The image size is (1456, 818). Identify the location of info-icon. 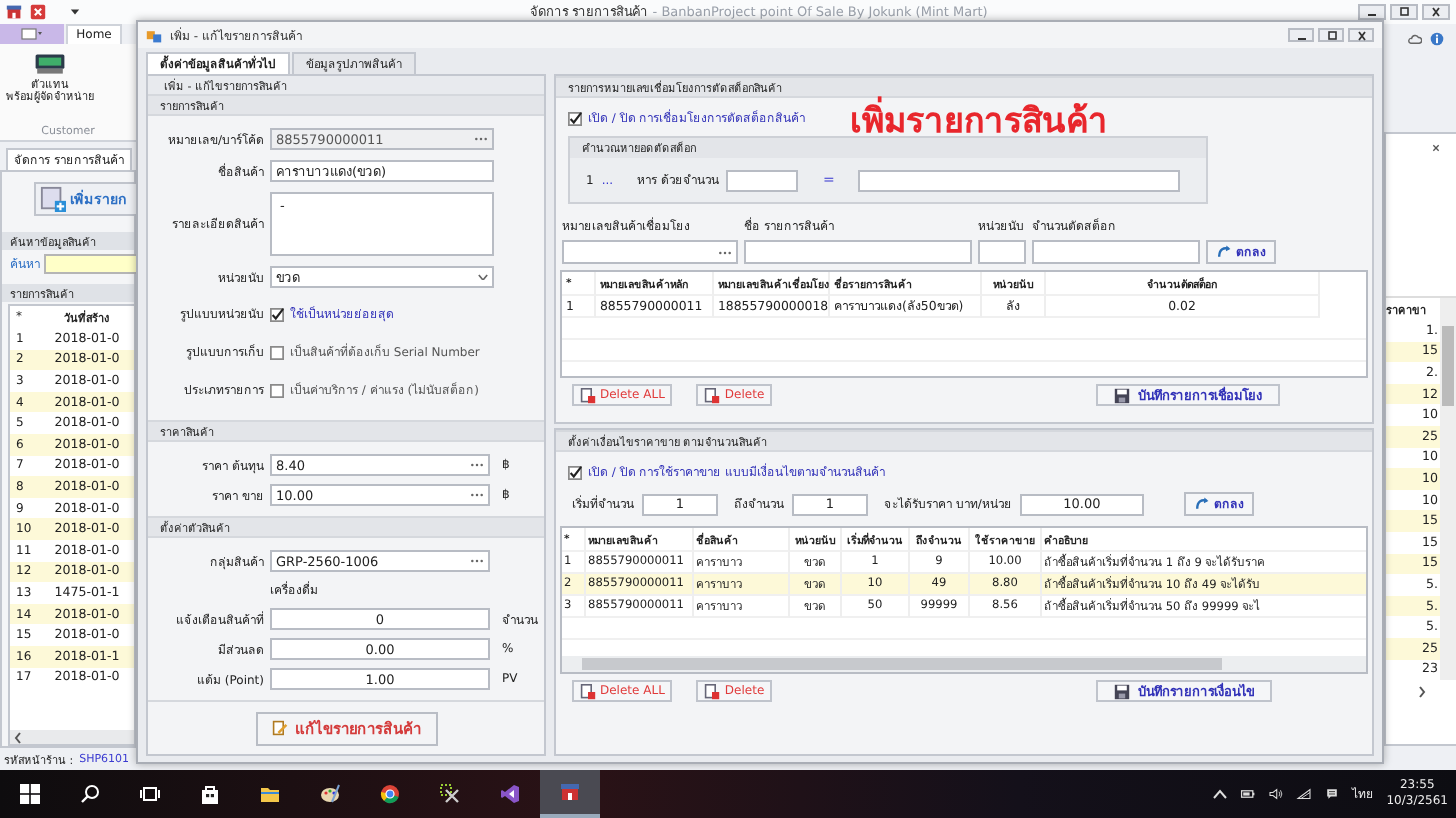
(1437, 39).